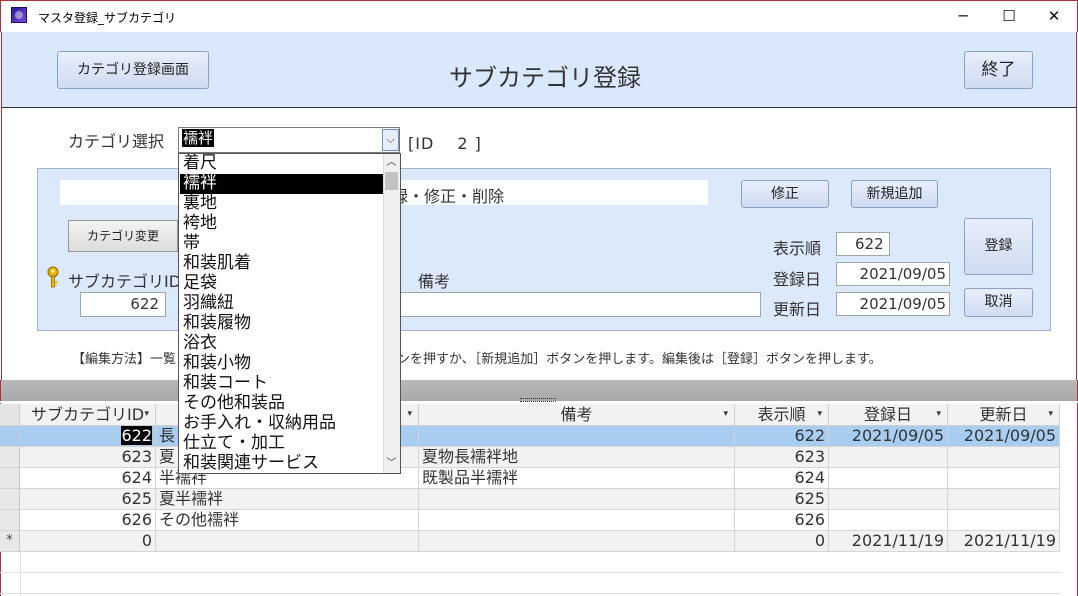 The image size is (1078, 596). Describe the element at coordinates (281, 224) in the screenshot. I see `dropdown-item: 袴地` at that location.